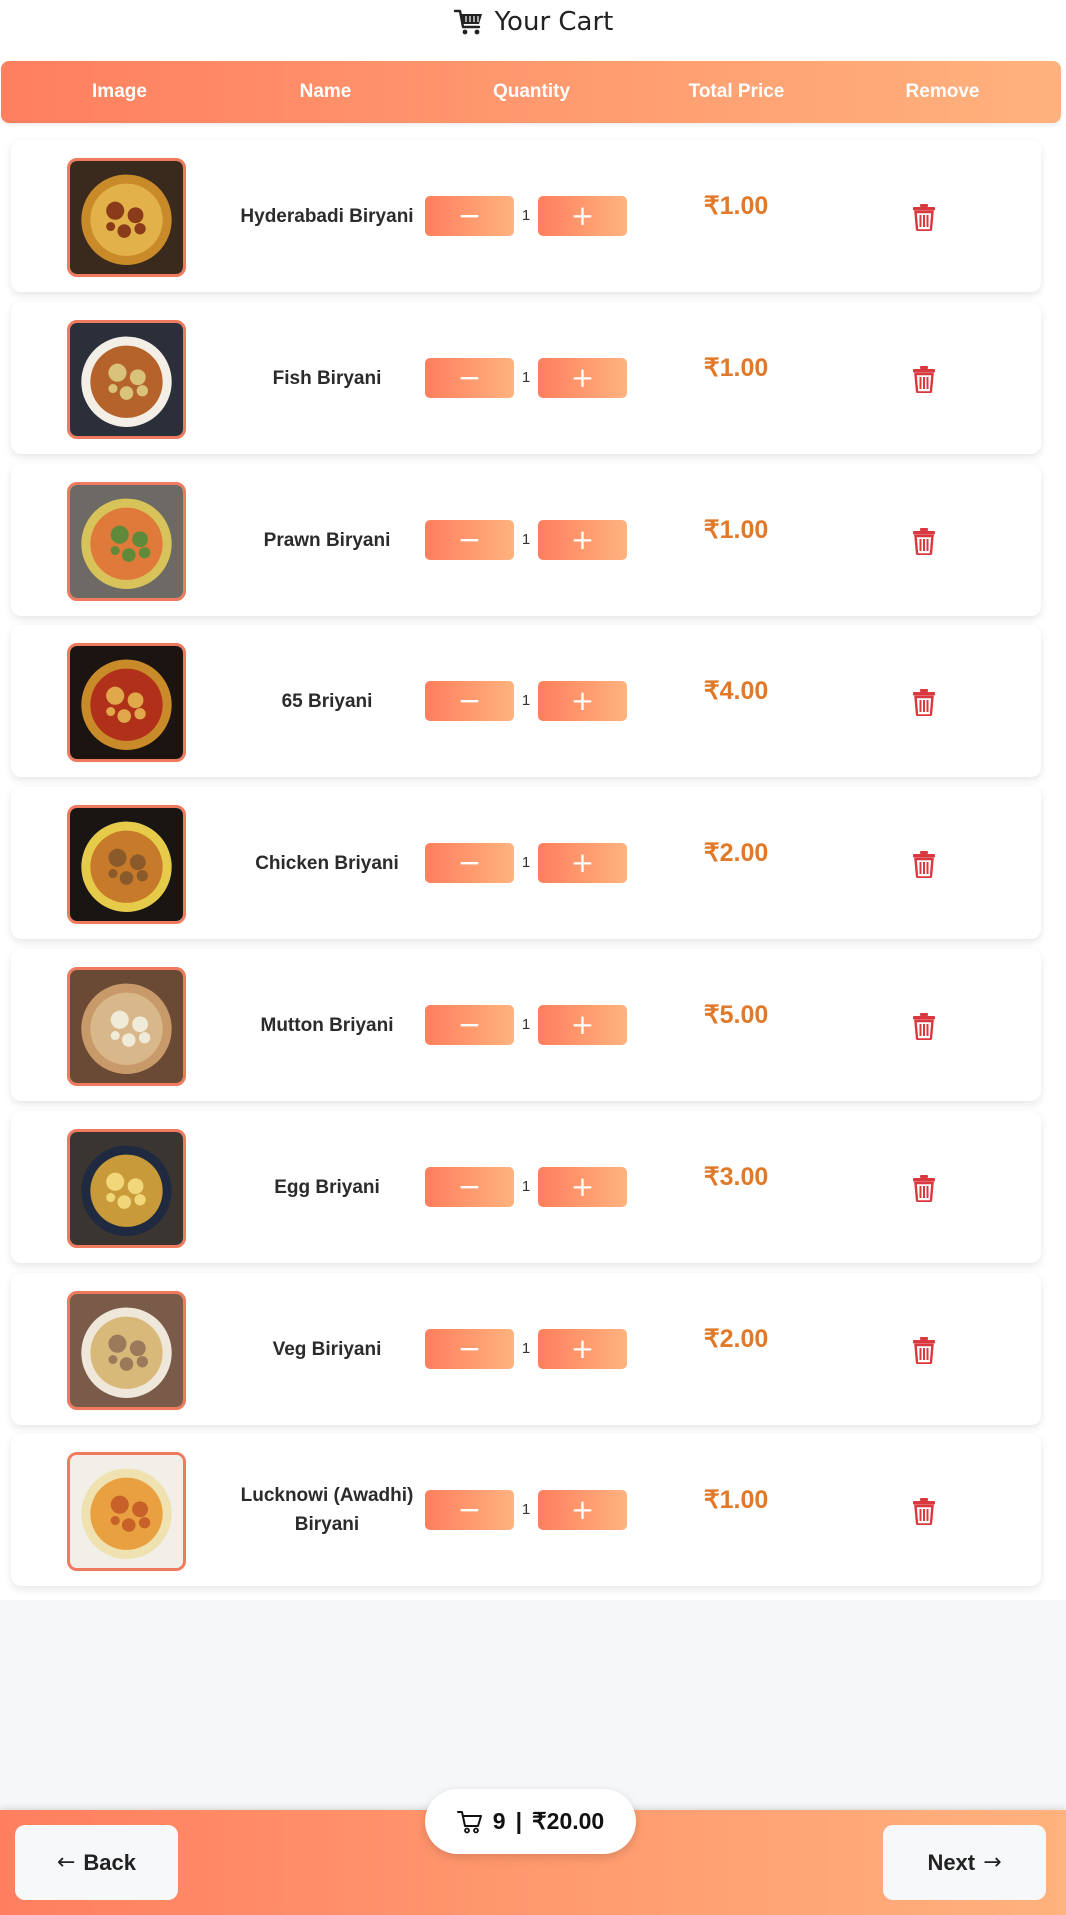 The height and width of the screenshot is (1915, 1066). Describe the element at coordinates (530, 1821) in the screenshot. I see `cart-summary-badge: 9 | ₹20.00` at that location.